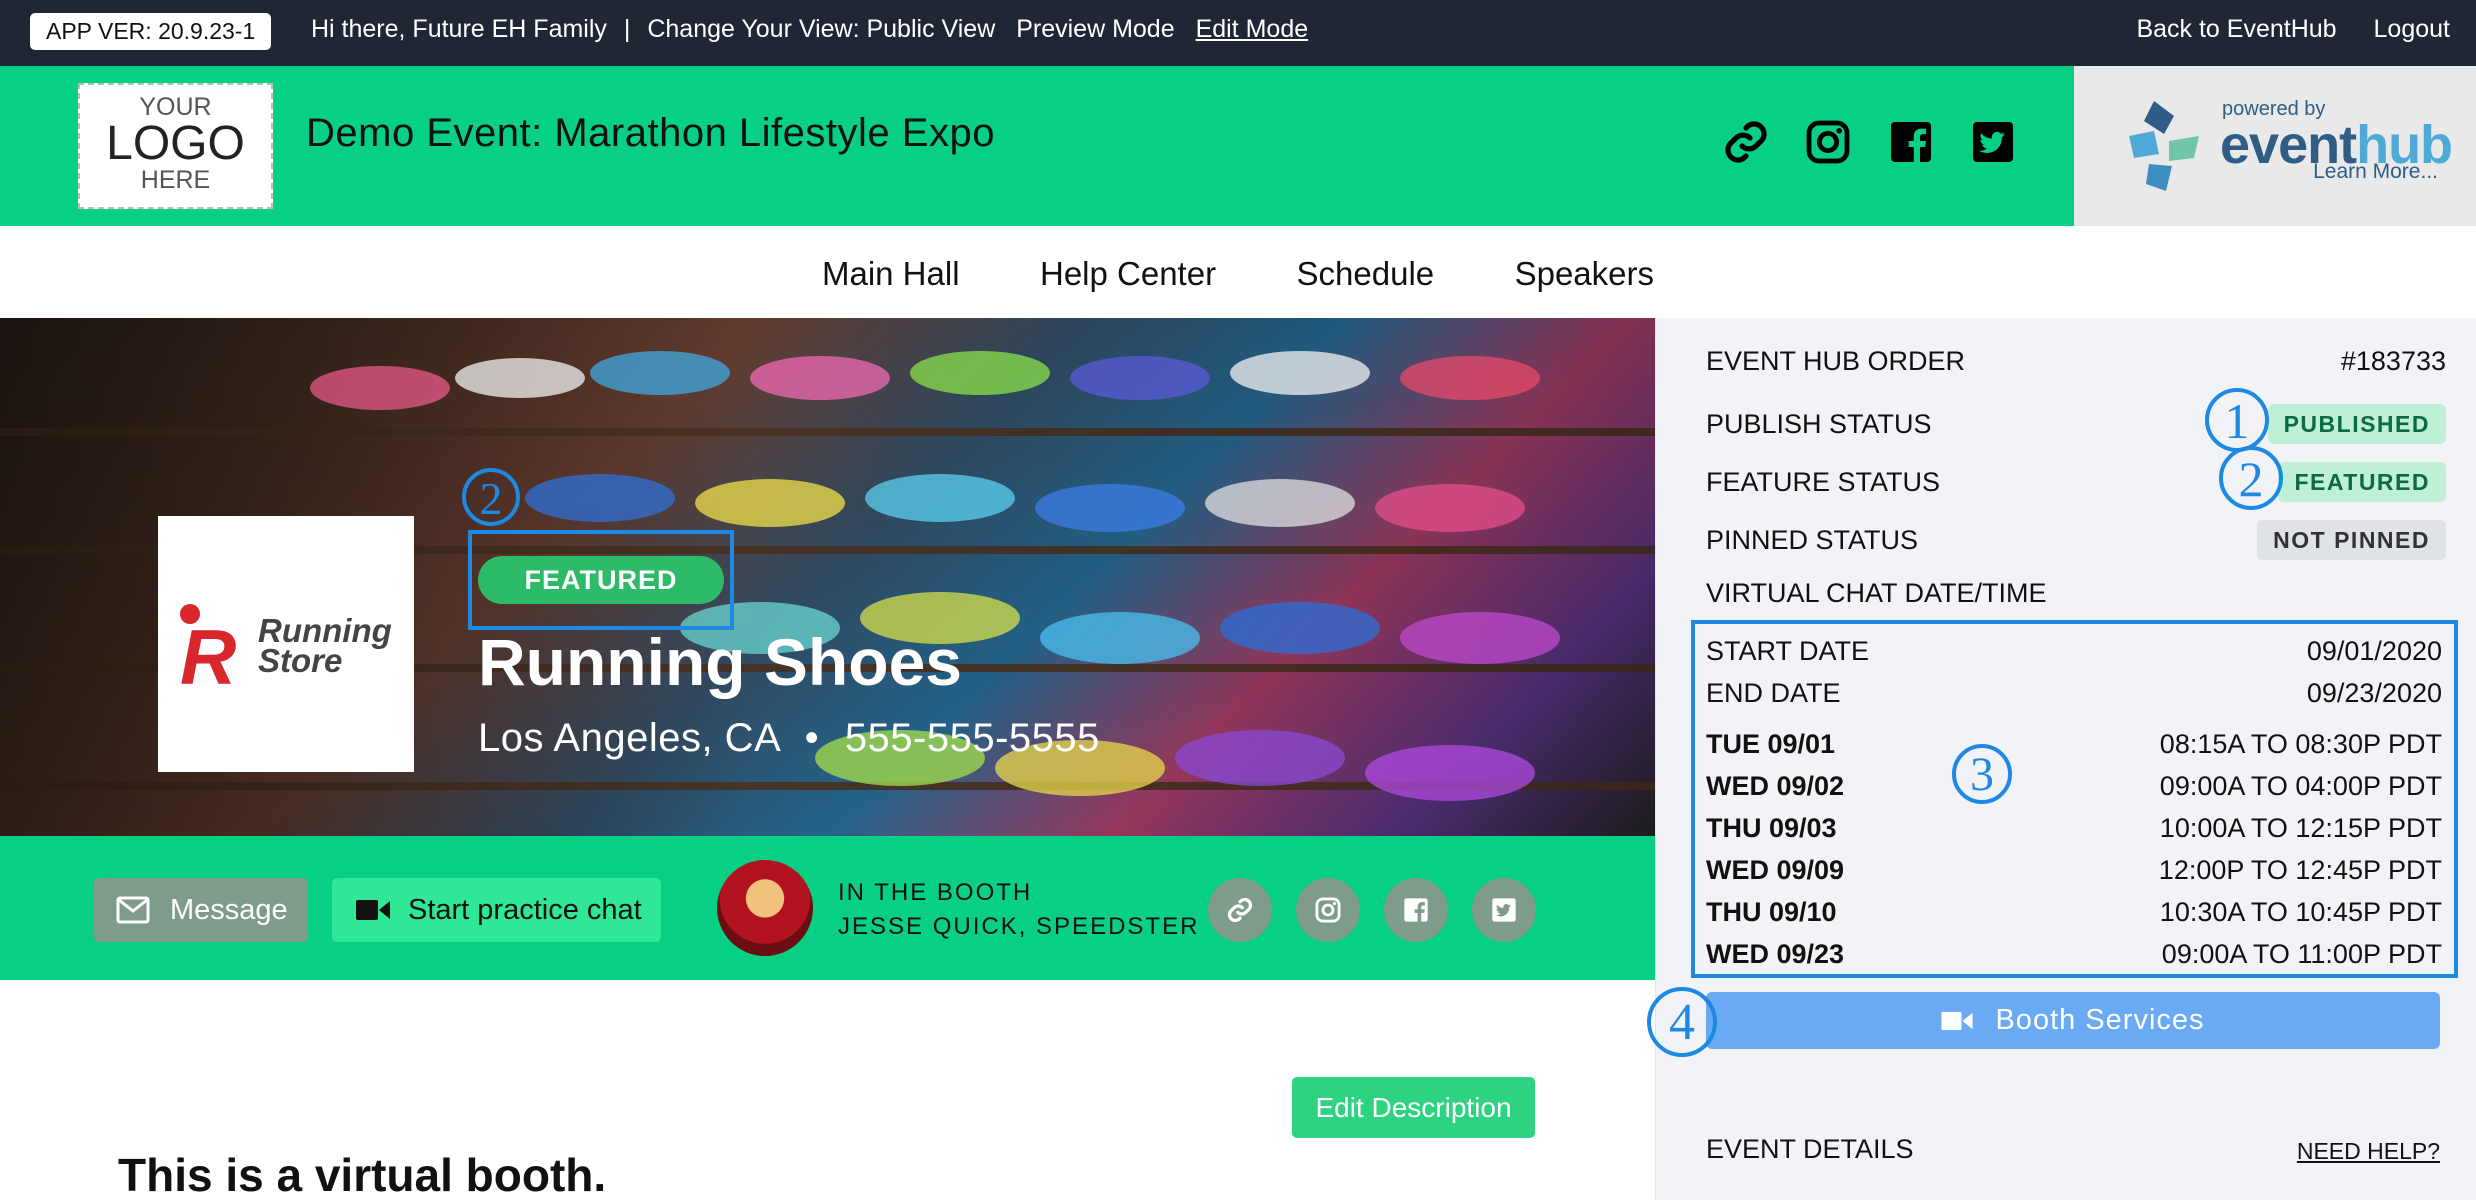 This screenshot has height=1200, width=2476. What do you see at coordinates (2374, 651) in the screenshot?
I see `start-date-value: 09/01/2020` at bounding box center [2374, 651].